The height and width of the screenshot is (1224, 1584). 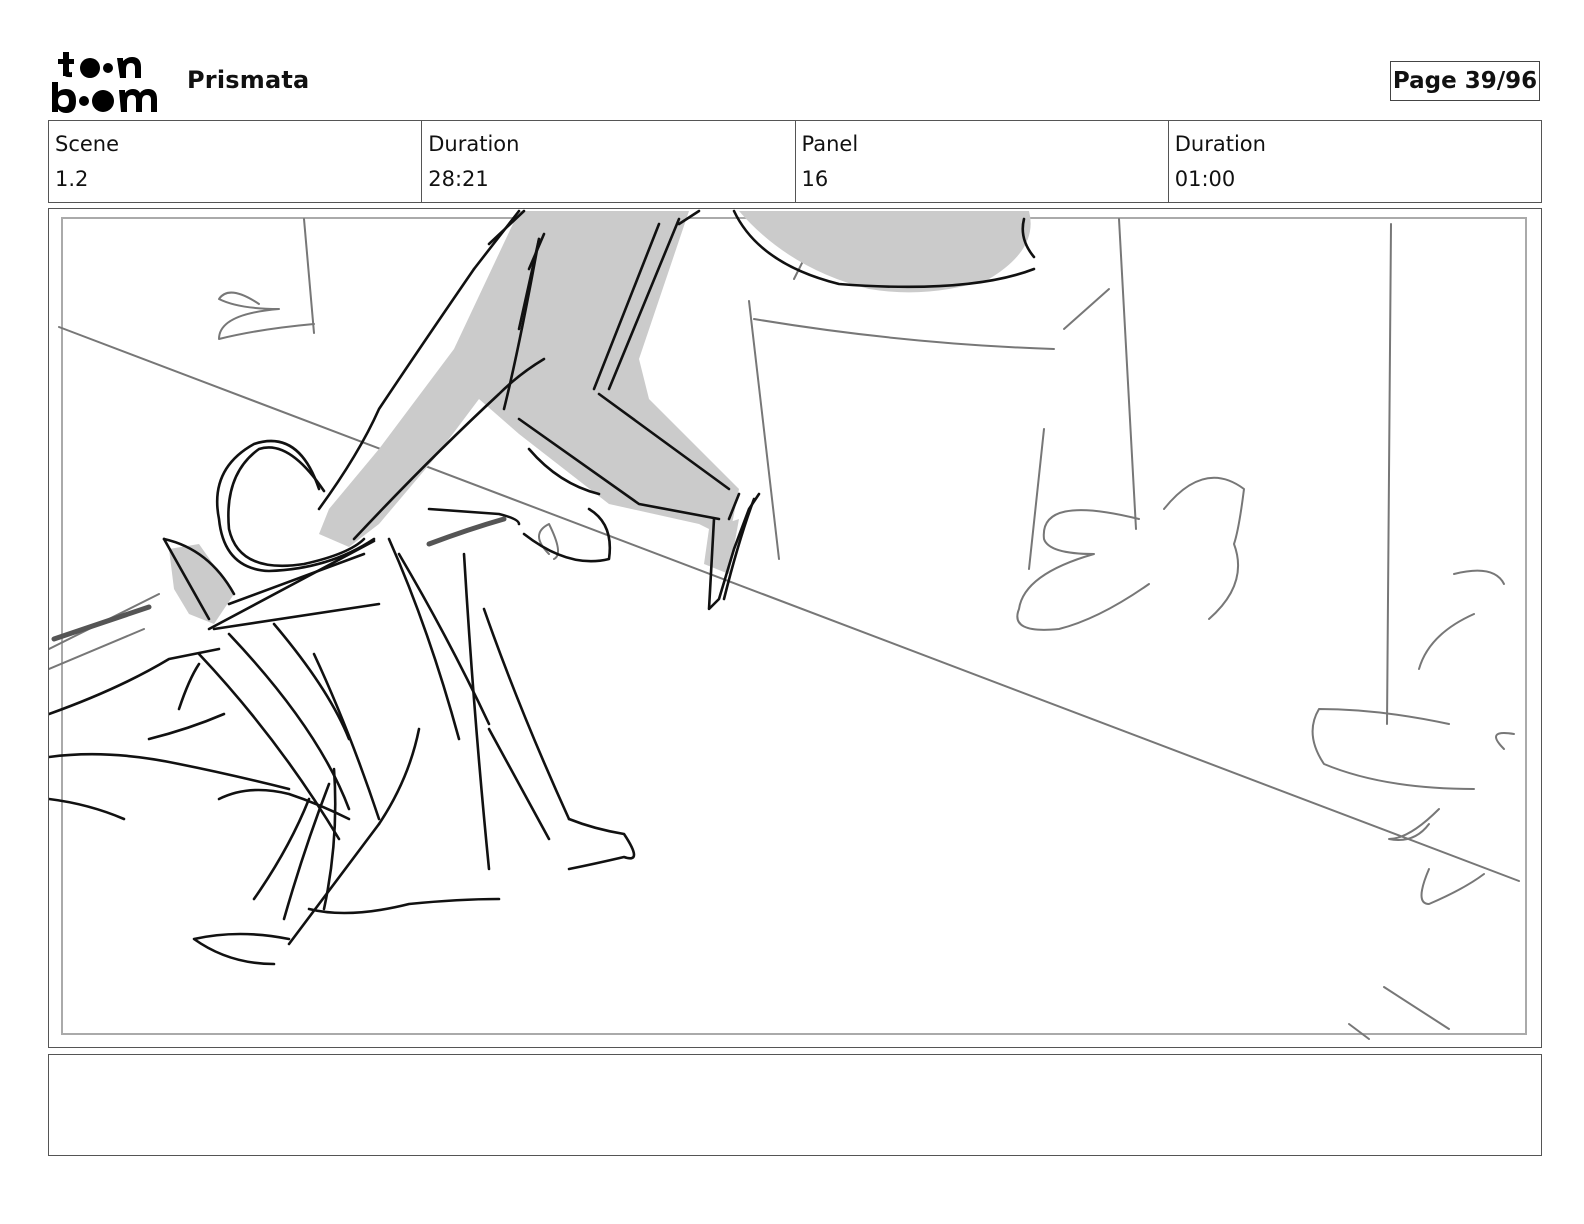 What do you see at coordinates (72, 179) in the screenshot?
I see `scene-value: 1.2` at bounding box center [72, 179].